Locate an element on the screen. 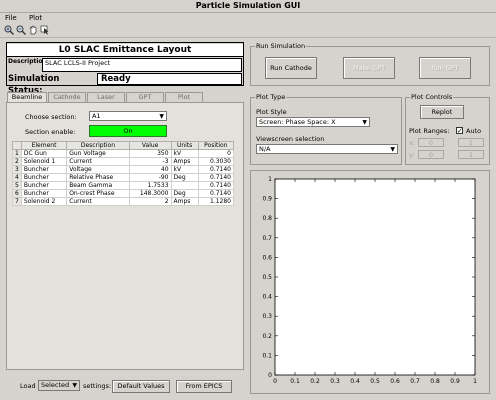 The height and width of the screenshot is (400, 496). row-index-header is located at coordinates (17, 145).